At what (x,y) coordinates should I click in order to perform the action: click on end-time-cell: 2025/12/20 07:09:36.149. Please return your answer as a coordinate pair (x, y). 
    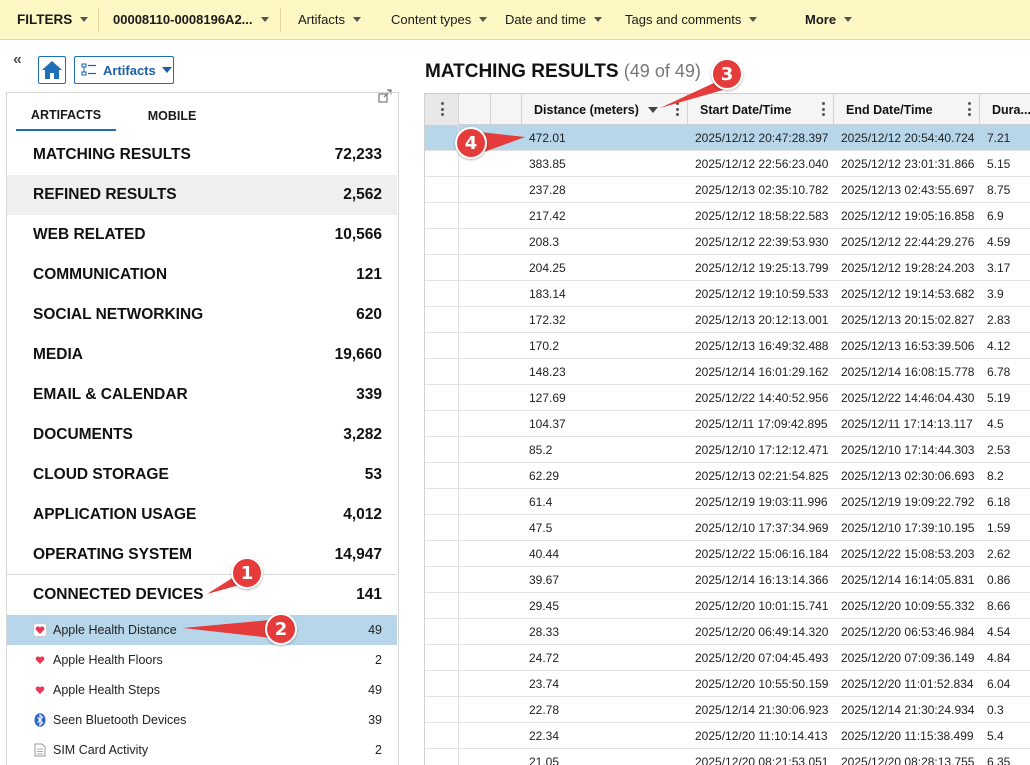
    Looking at the image, I should click on (908, 657).